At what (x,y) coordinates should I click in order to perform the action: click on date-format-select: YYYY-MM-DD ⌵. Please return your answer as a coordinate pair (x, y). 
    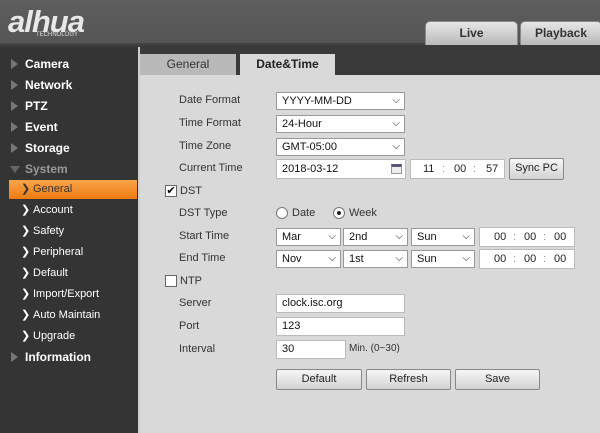
    Looking at the image, I should click on (340, 101).